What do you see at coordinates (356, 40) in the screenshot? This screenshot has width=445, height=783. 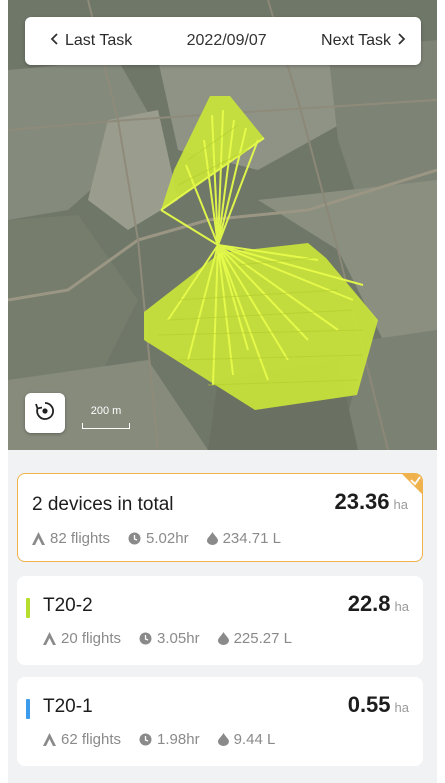 I see `next-task-label: Next Task` at bounding box center [356, 40].